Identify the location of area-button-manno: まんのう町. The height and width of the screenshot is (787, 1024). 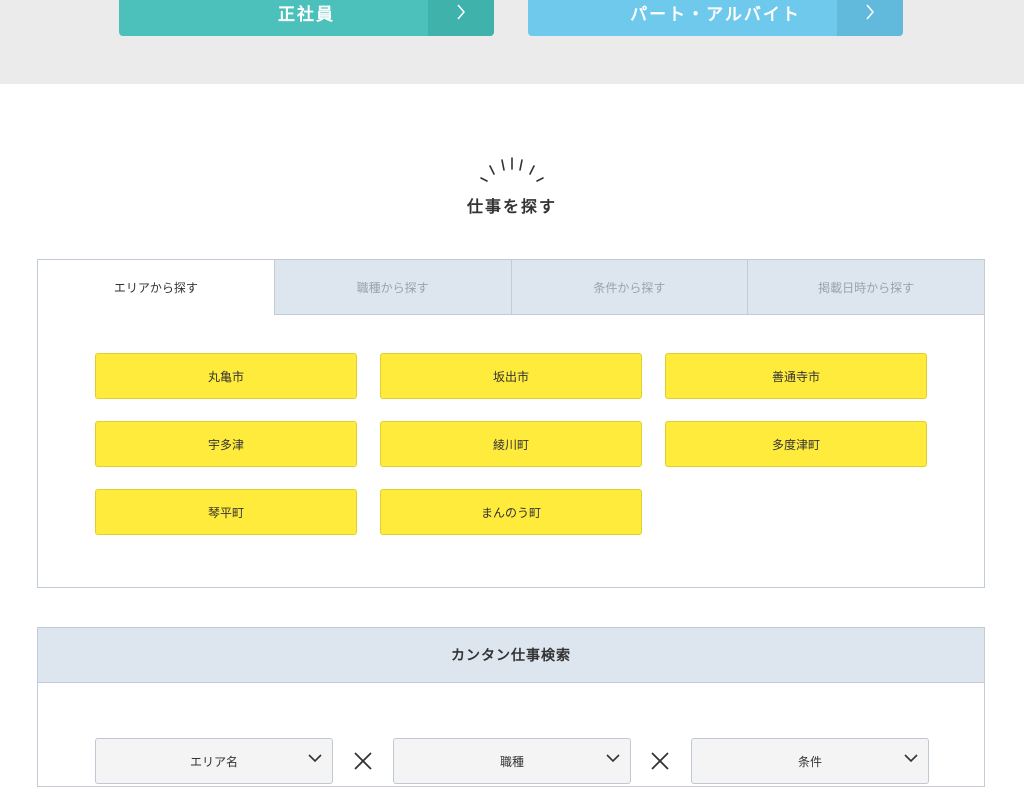
(511, 512).